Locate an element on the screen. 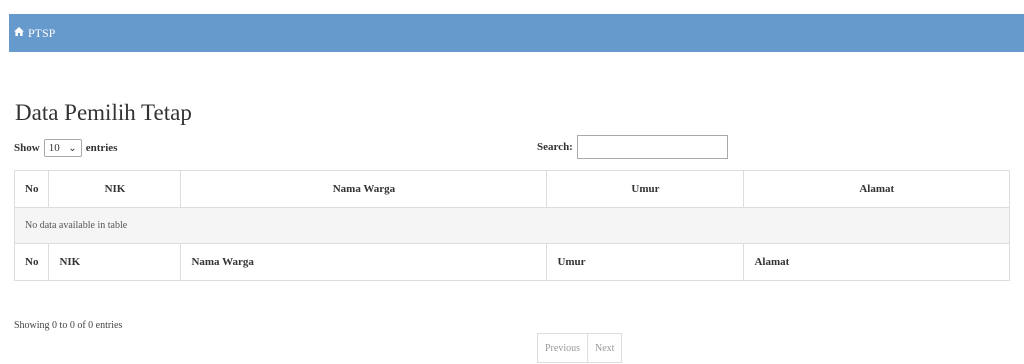 This screenshot has height=364, width=1024. top-navbar: PTSP is located at coordinates (516, 33).